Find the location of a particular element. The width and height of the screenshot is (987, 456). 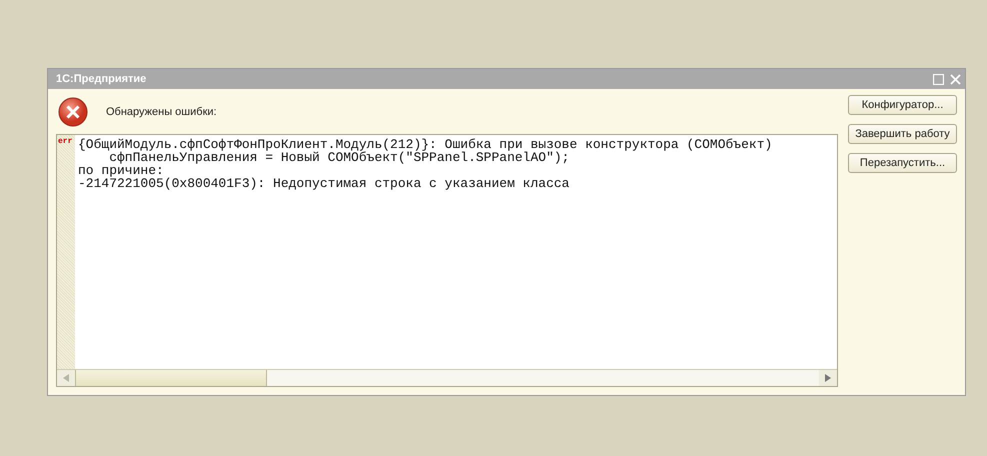

error-icon is located at coordinates (73, 112).